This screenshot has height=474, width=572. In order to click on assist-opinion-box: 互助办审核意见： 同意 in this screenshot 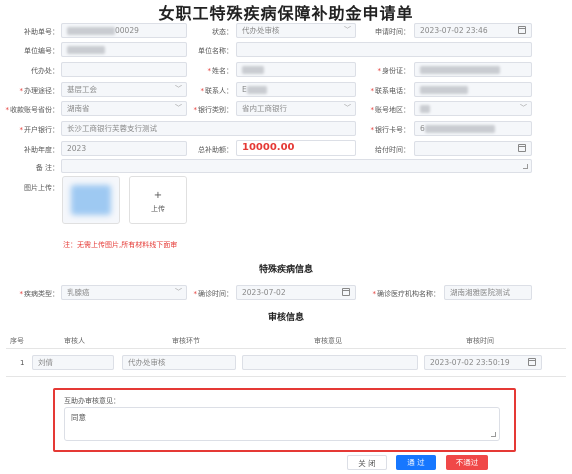, I will do `click(284, 420)`.